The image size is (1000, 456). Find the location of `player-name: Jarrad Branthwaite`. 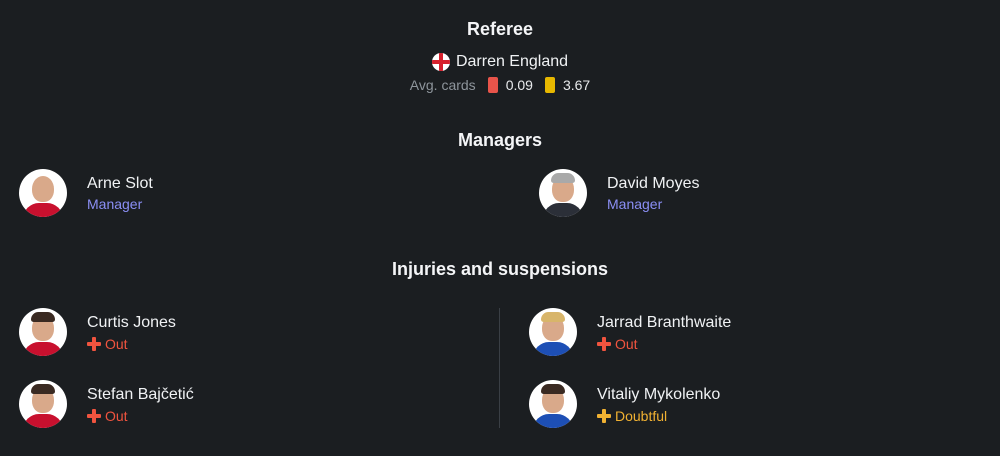

player-name: Jarrad Branthwaite is located at coordinates (664, 322).